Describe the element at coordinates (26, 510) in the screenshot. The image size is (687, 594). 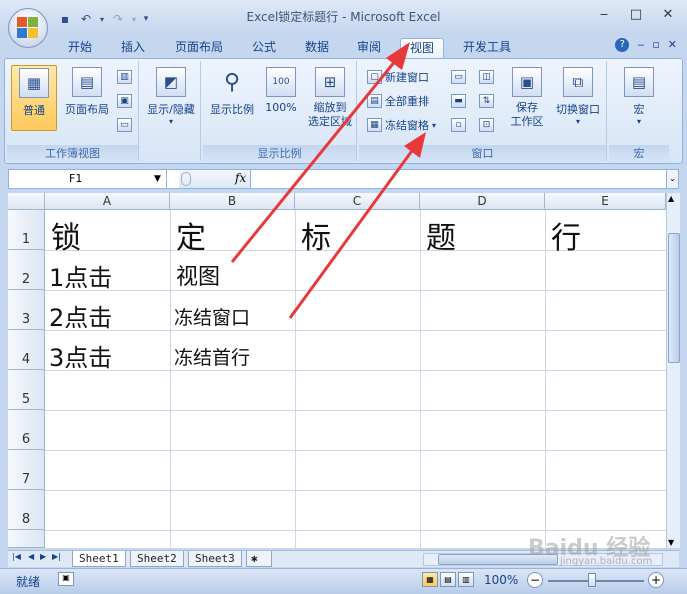
I see `row-header-8: 8` at that location.